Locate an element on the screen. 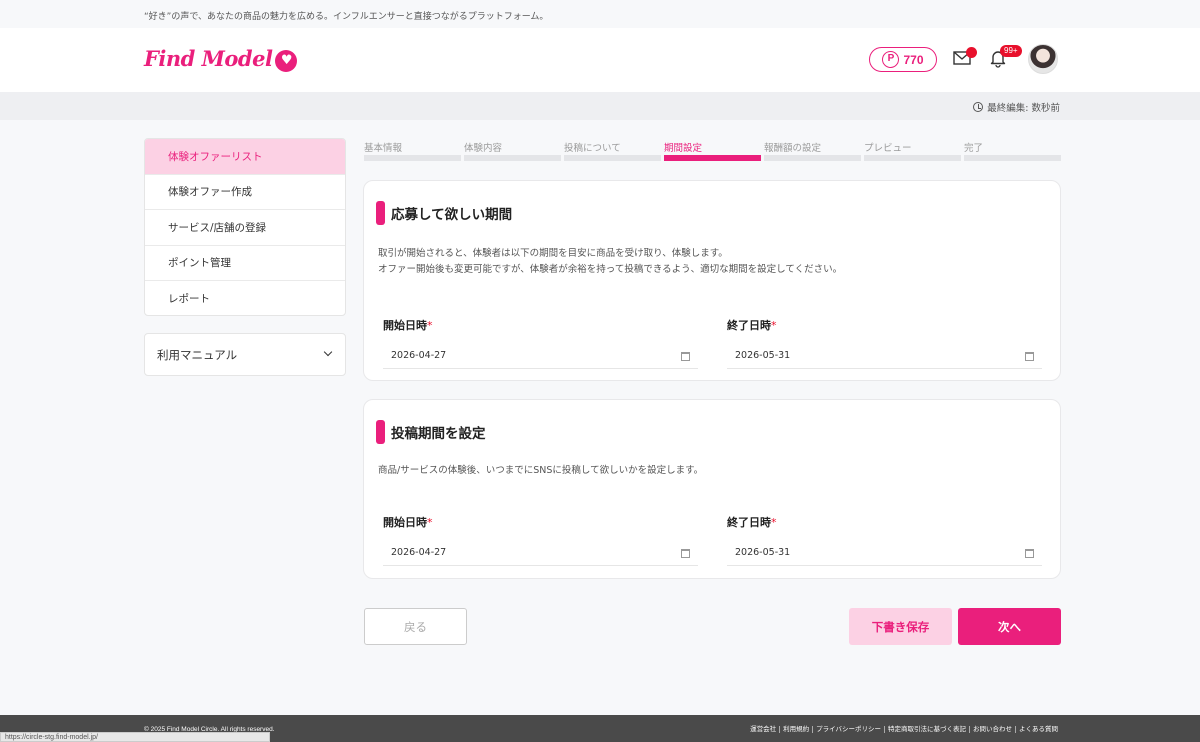  footer-link-terms: 利用規約 is located at coordinates (795, 729).